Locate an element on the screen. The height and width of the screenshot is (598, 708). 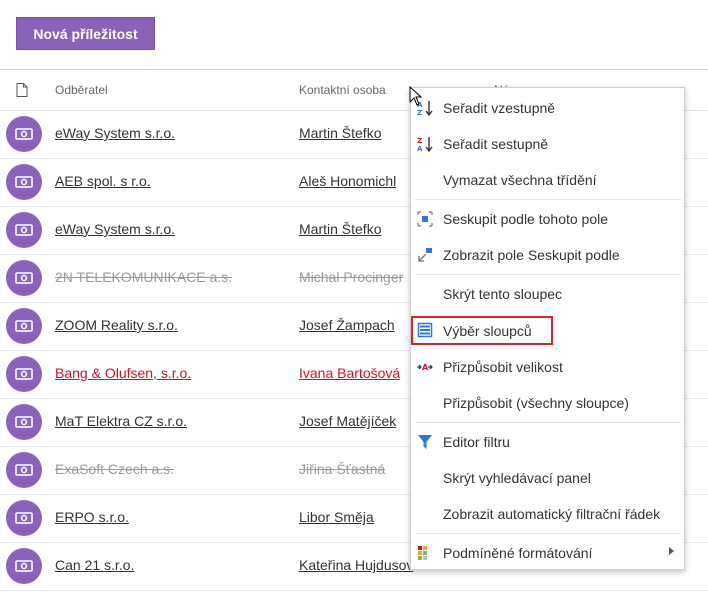
contact-link: Libor Směja is located at coordinates (336, 517).